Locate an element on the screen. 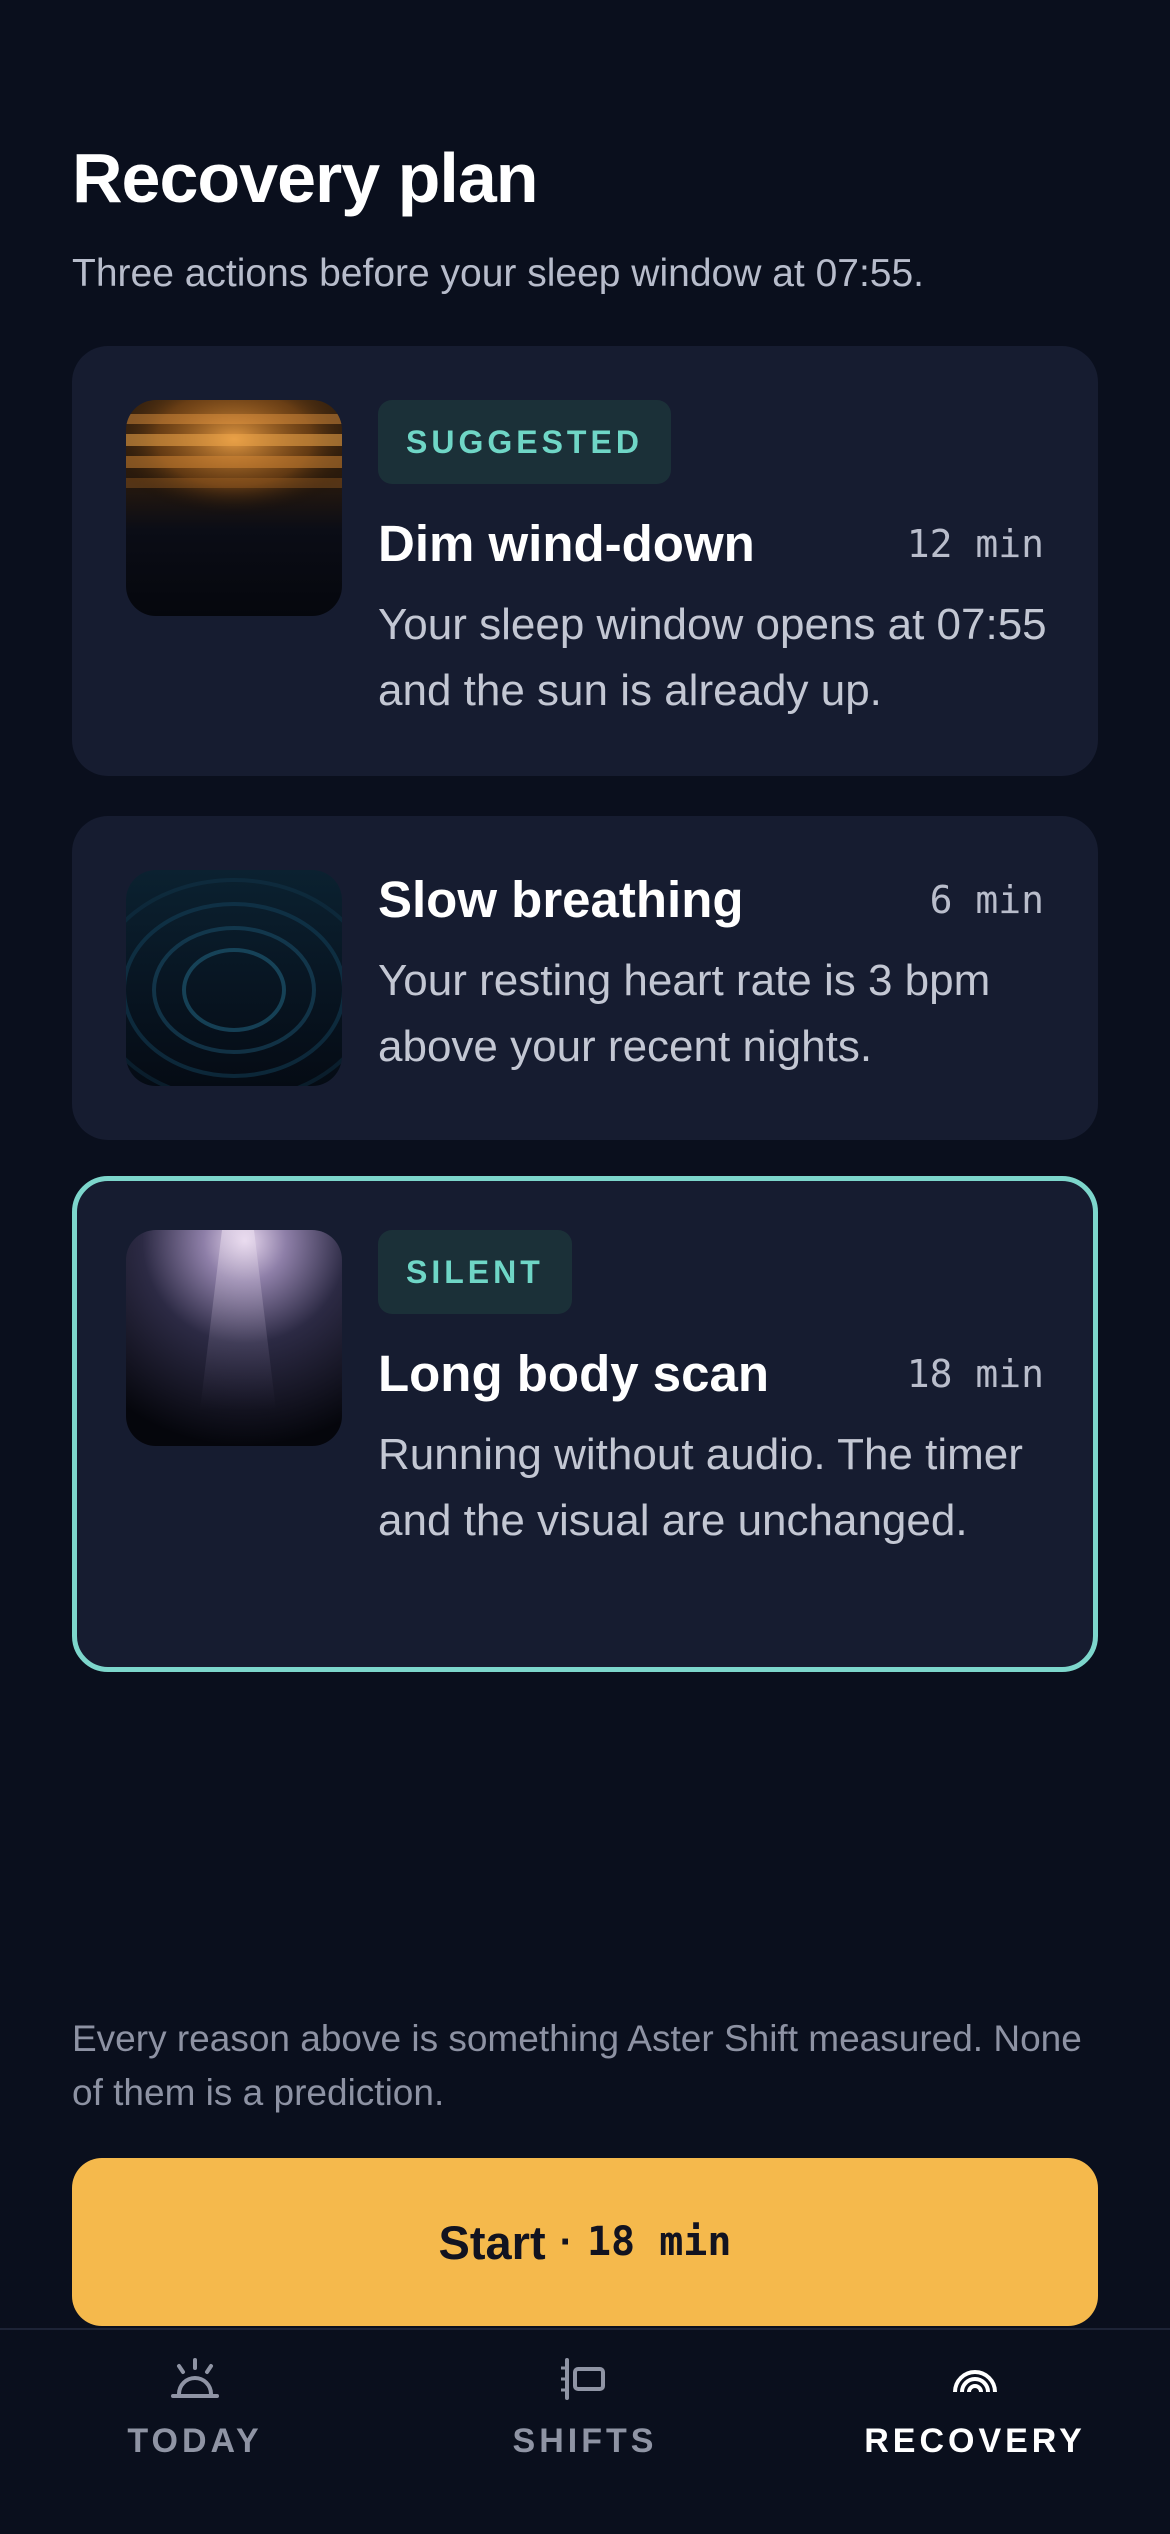  shift-schedule-icon is located at coordinates (583, 2379).